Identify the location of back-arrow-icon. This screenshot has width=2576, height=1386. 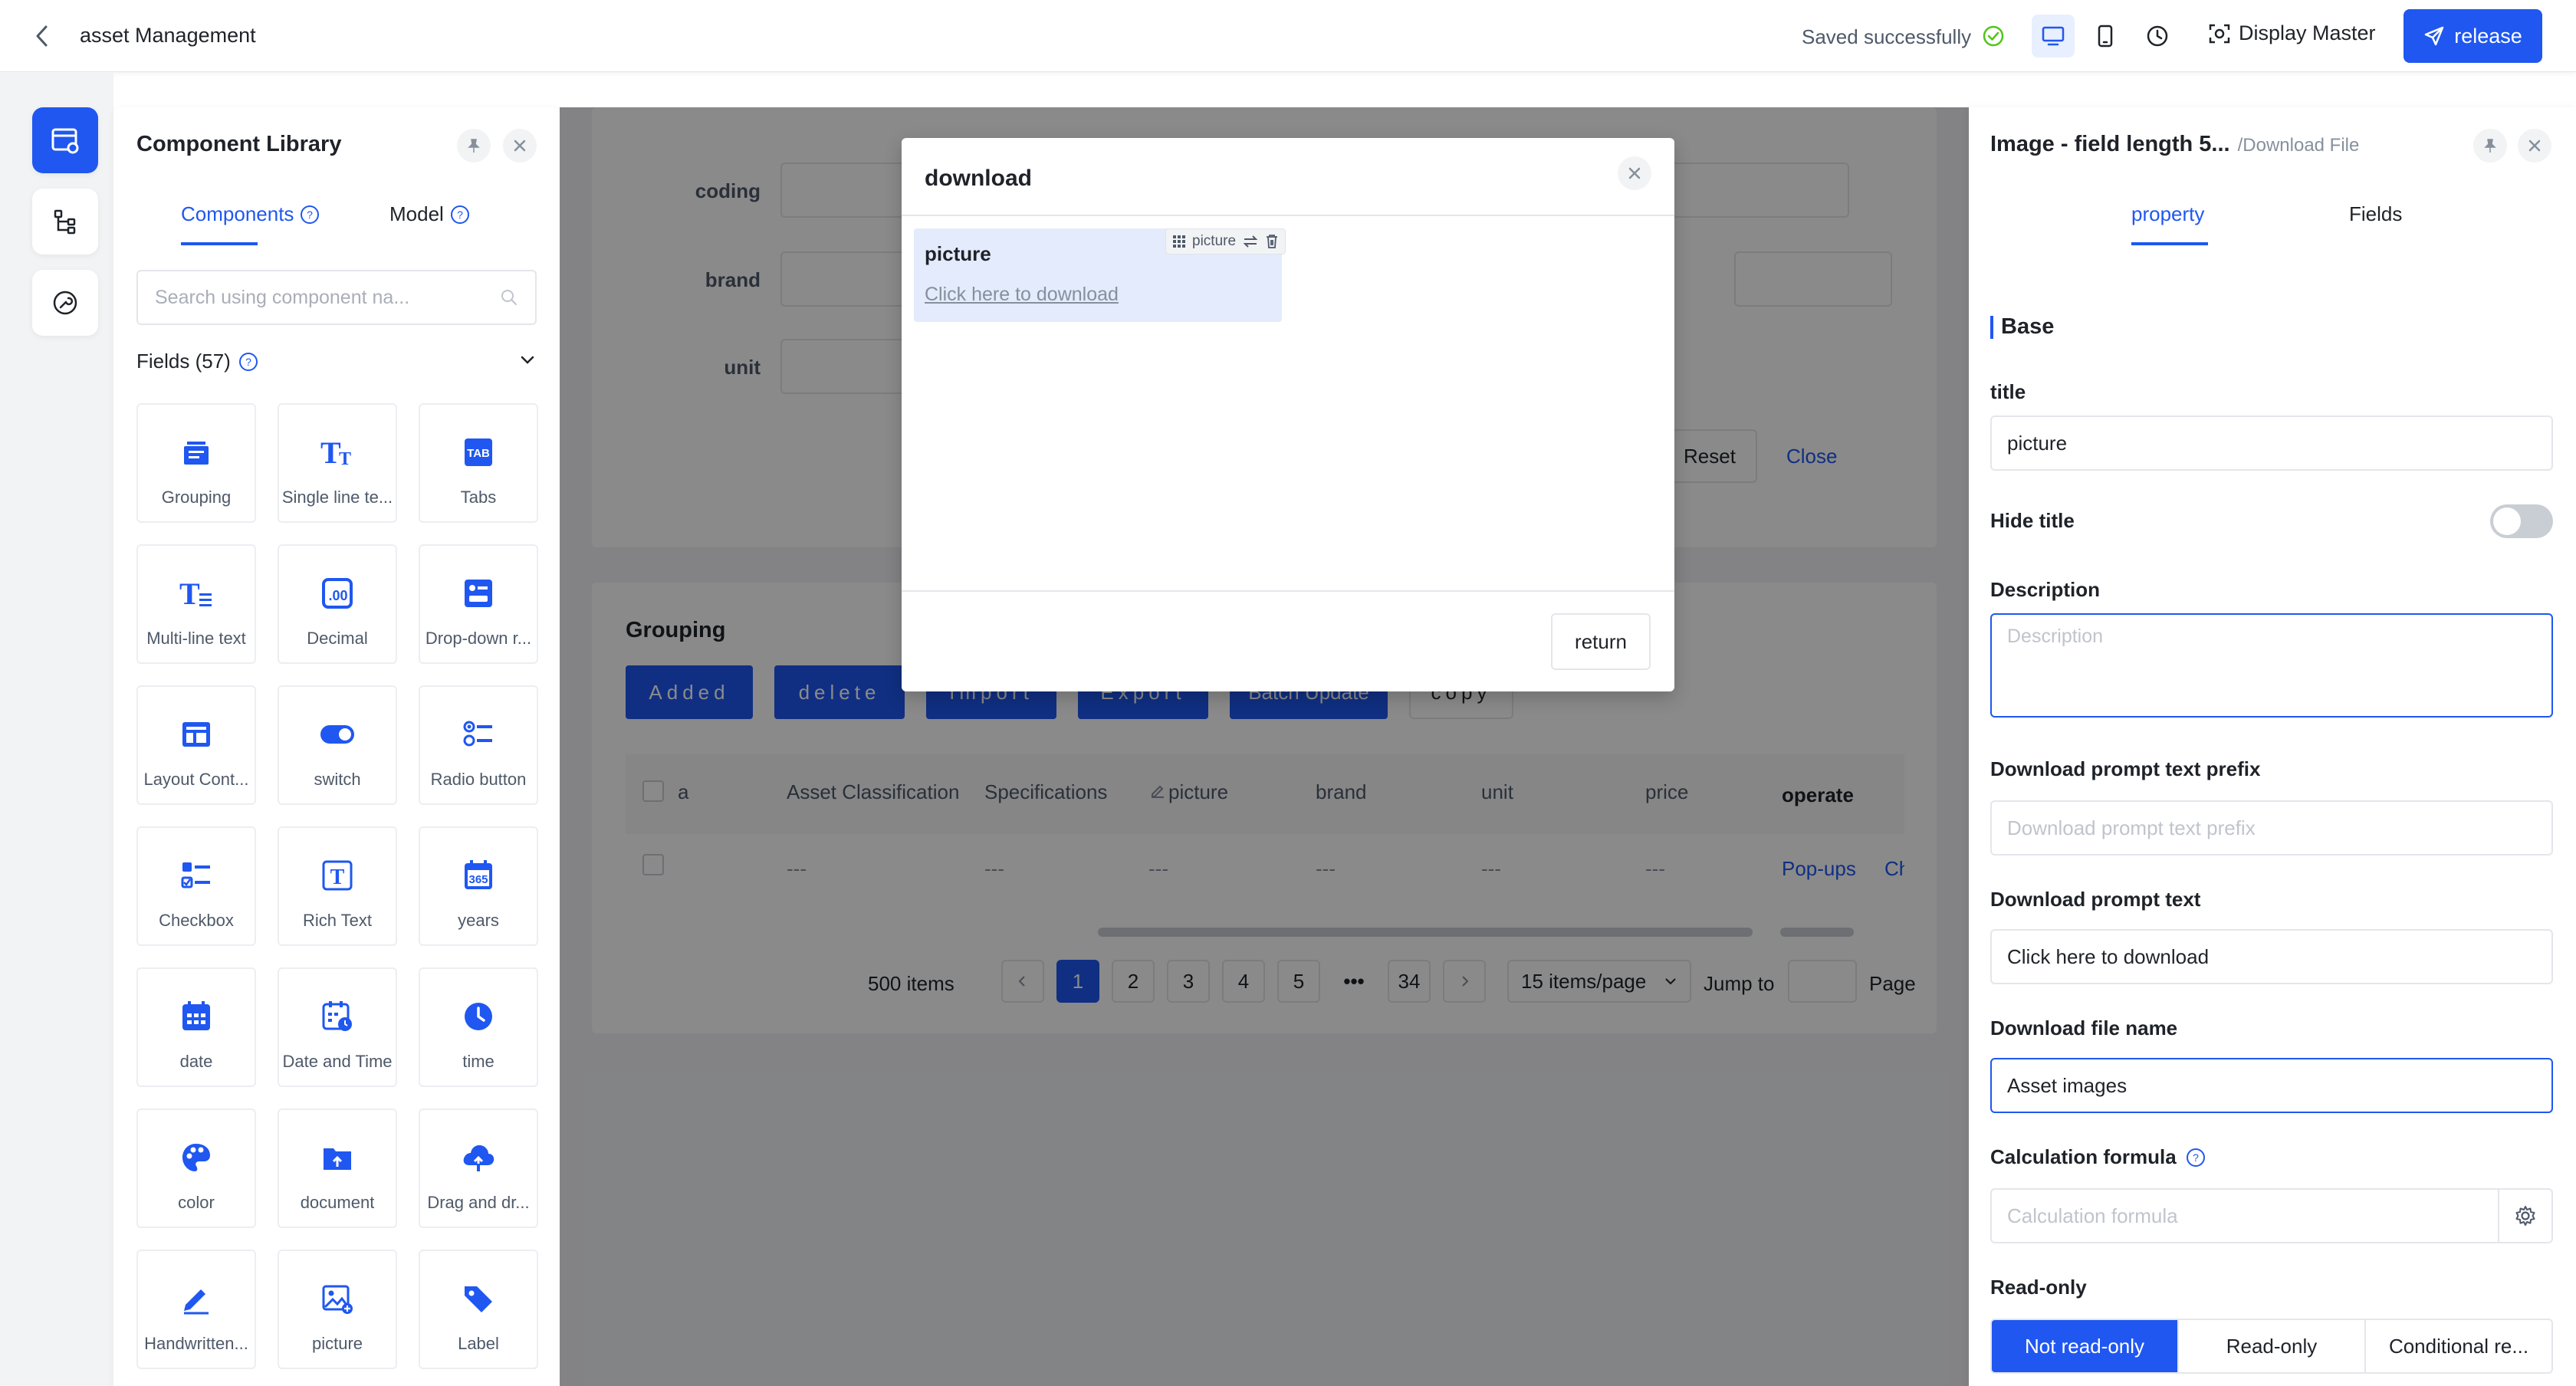
(43, 36).